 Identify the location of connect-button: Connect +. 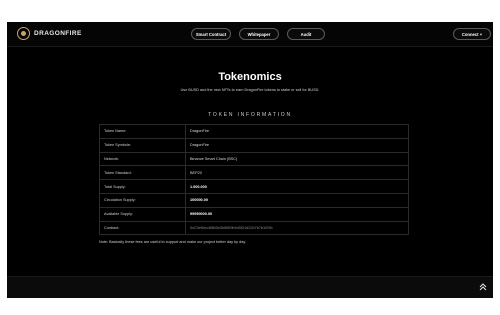
(472, 34).